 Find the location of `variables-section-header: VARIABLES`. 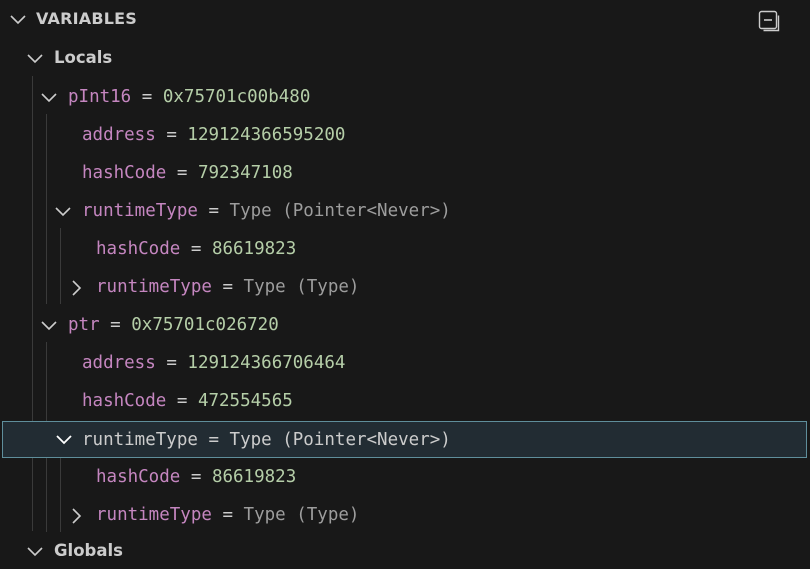

variables-section-header: VARIABLES is located at coordinates (405, 20).